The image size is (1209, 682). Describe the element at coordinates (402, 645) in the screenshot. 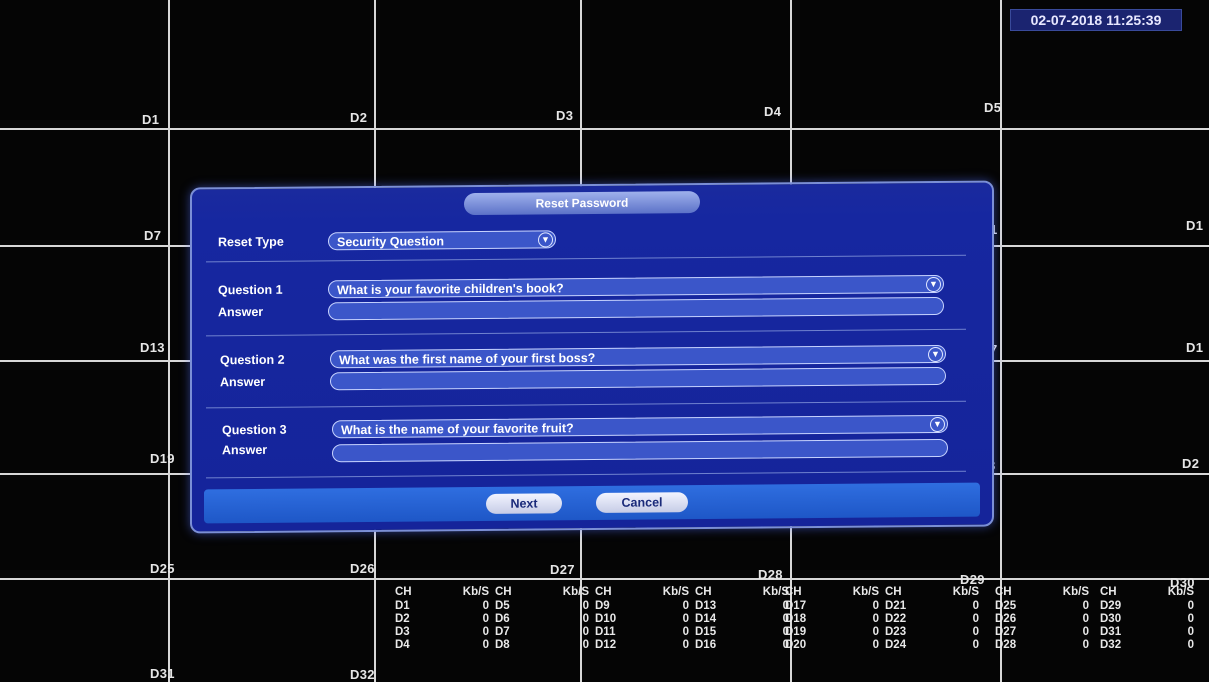

I see `stats-channel: D4` at that location.